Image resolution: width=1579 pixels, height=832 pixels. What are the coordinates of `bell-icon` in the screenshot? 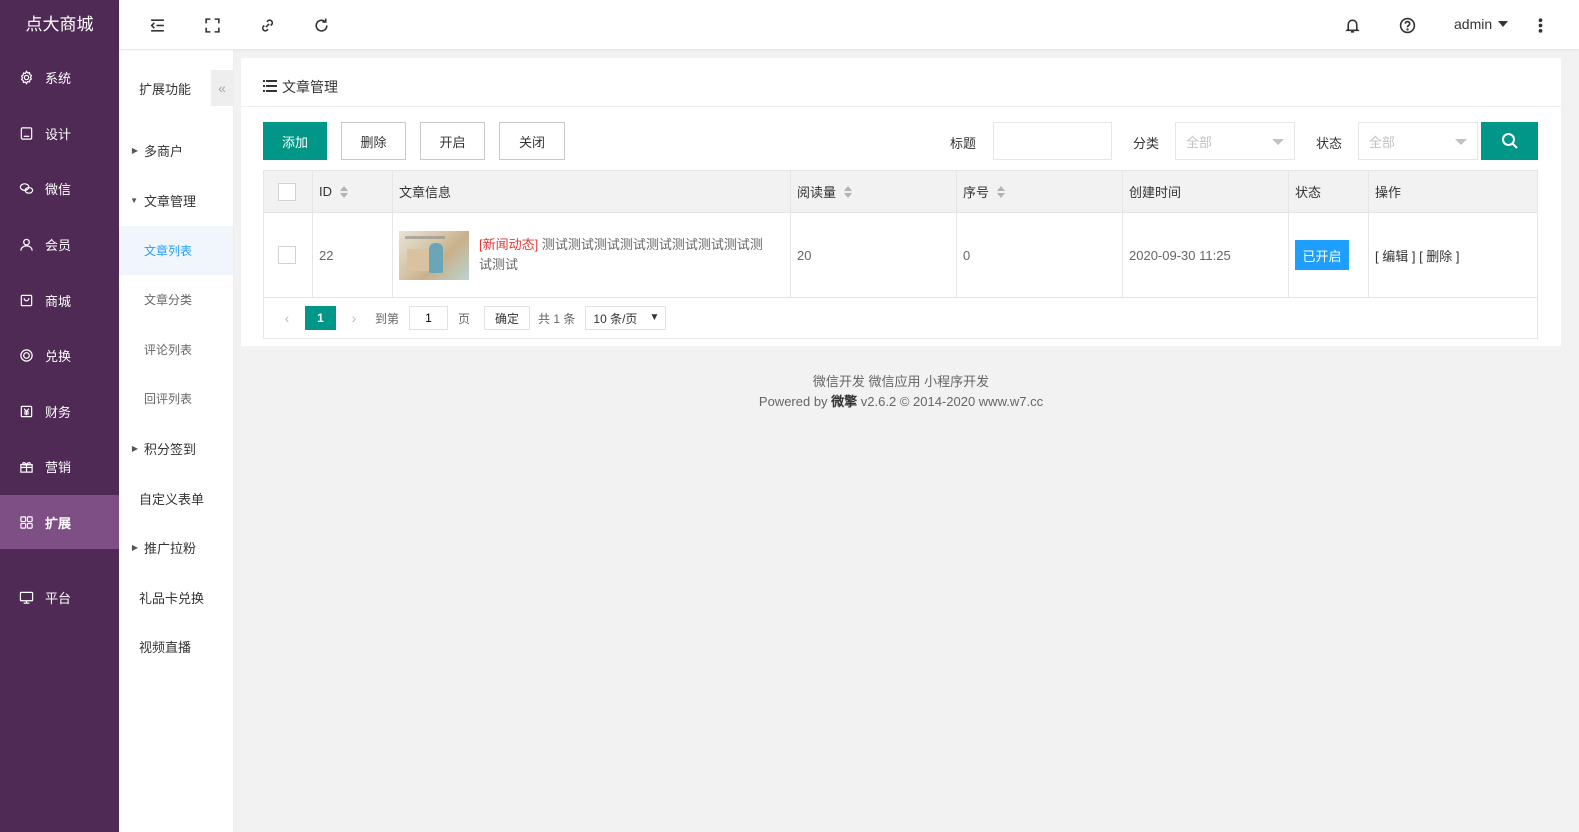 It's located at (1352, 25).